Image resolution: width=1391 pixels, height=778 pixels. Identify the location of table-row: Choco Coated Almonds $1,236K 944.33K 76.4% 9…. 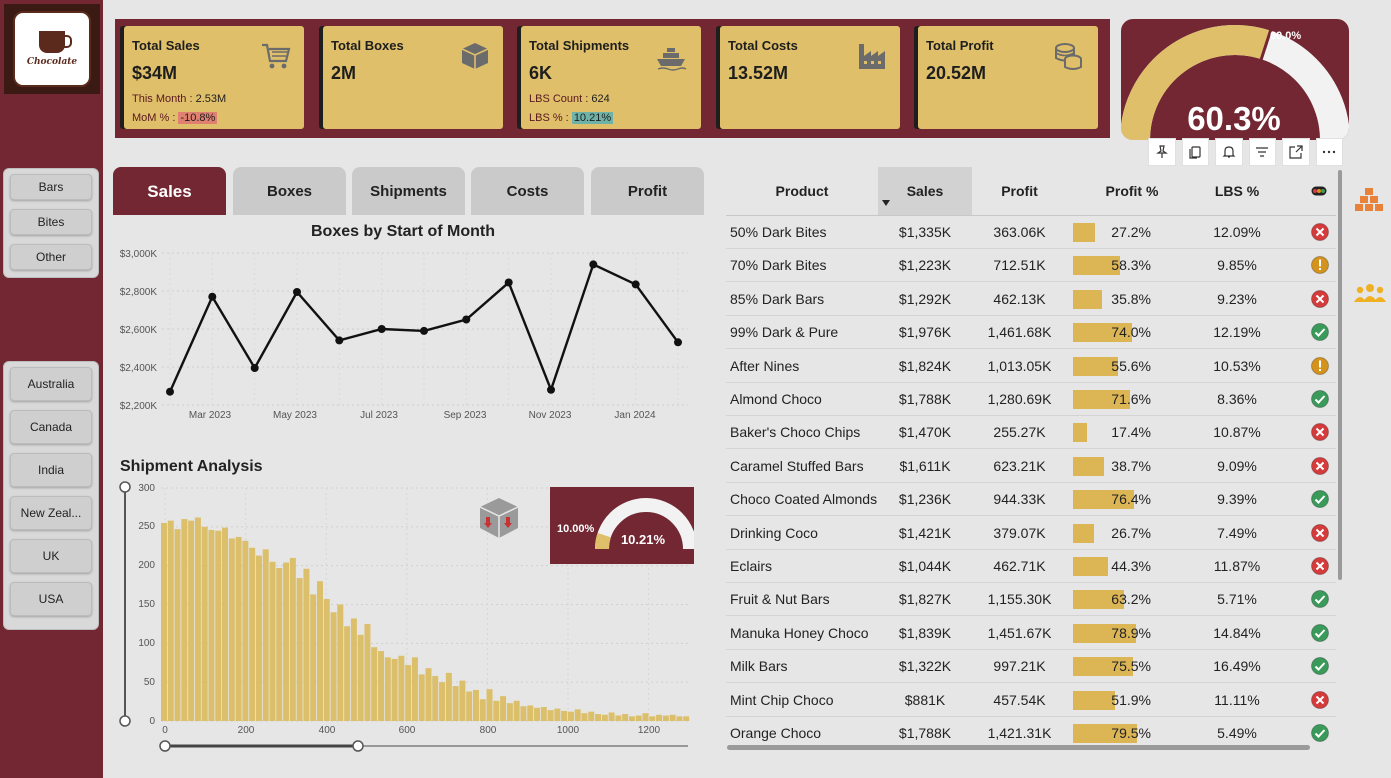
(1031, 500).